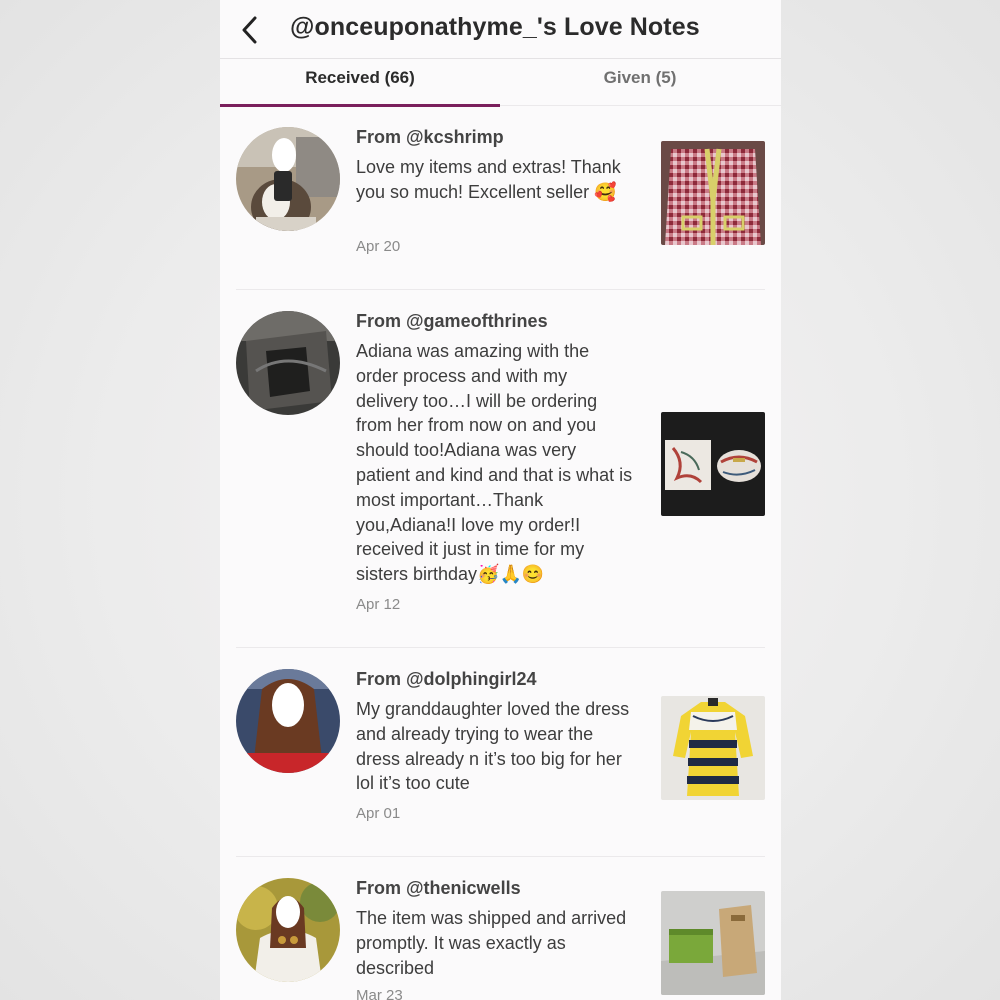 Image resolution: width=1000 pixels, height=1000 pixels. I want to click on dress-photo, so click(713, 748).